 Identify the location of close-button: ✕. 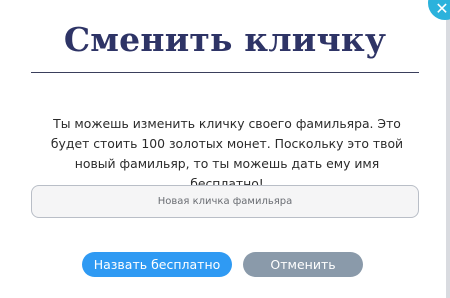
(439, 10).